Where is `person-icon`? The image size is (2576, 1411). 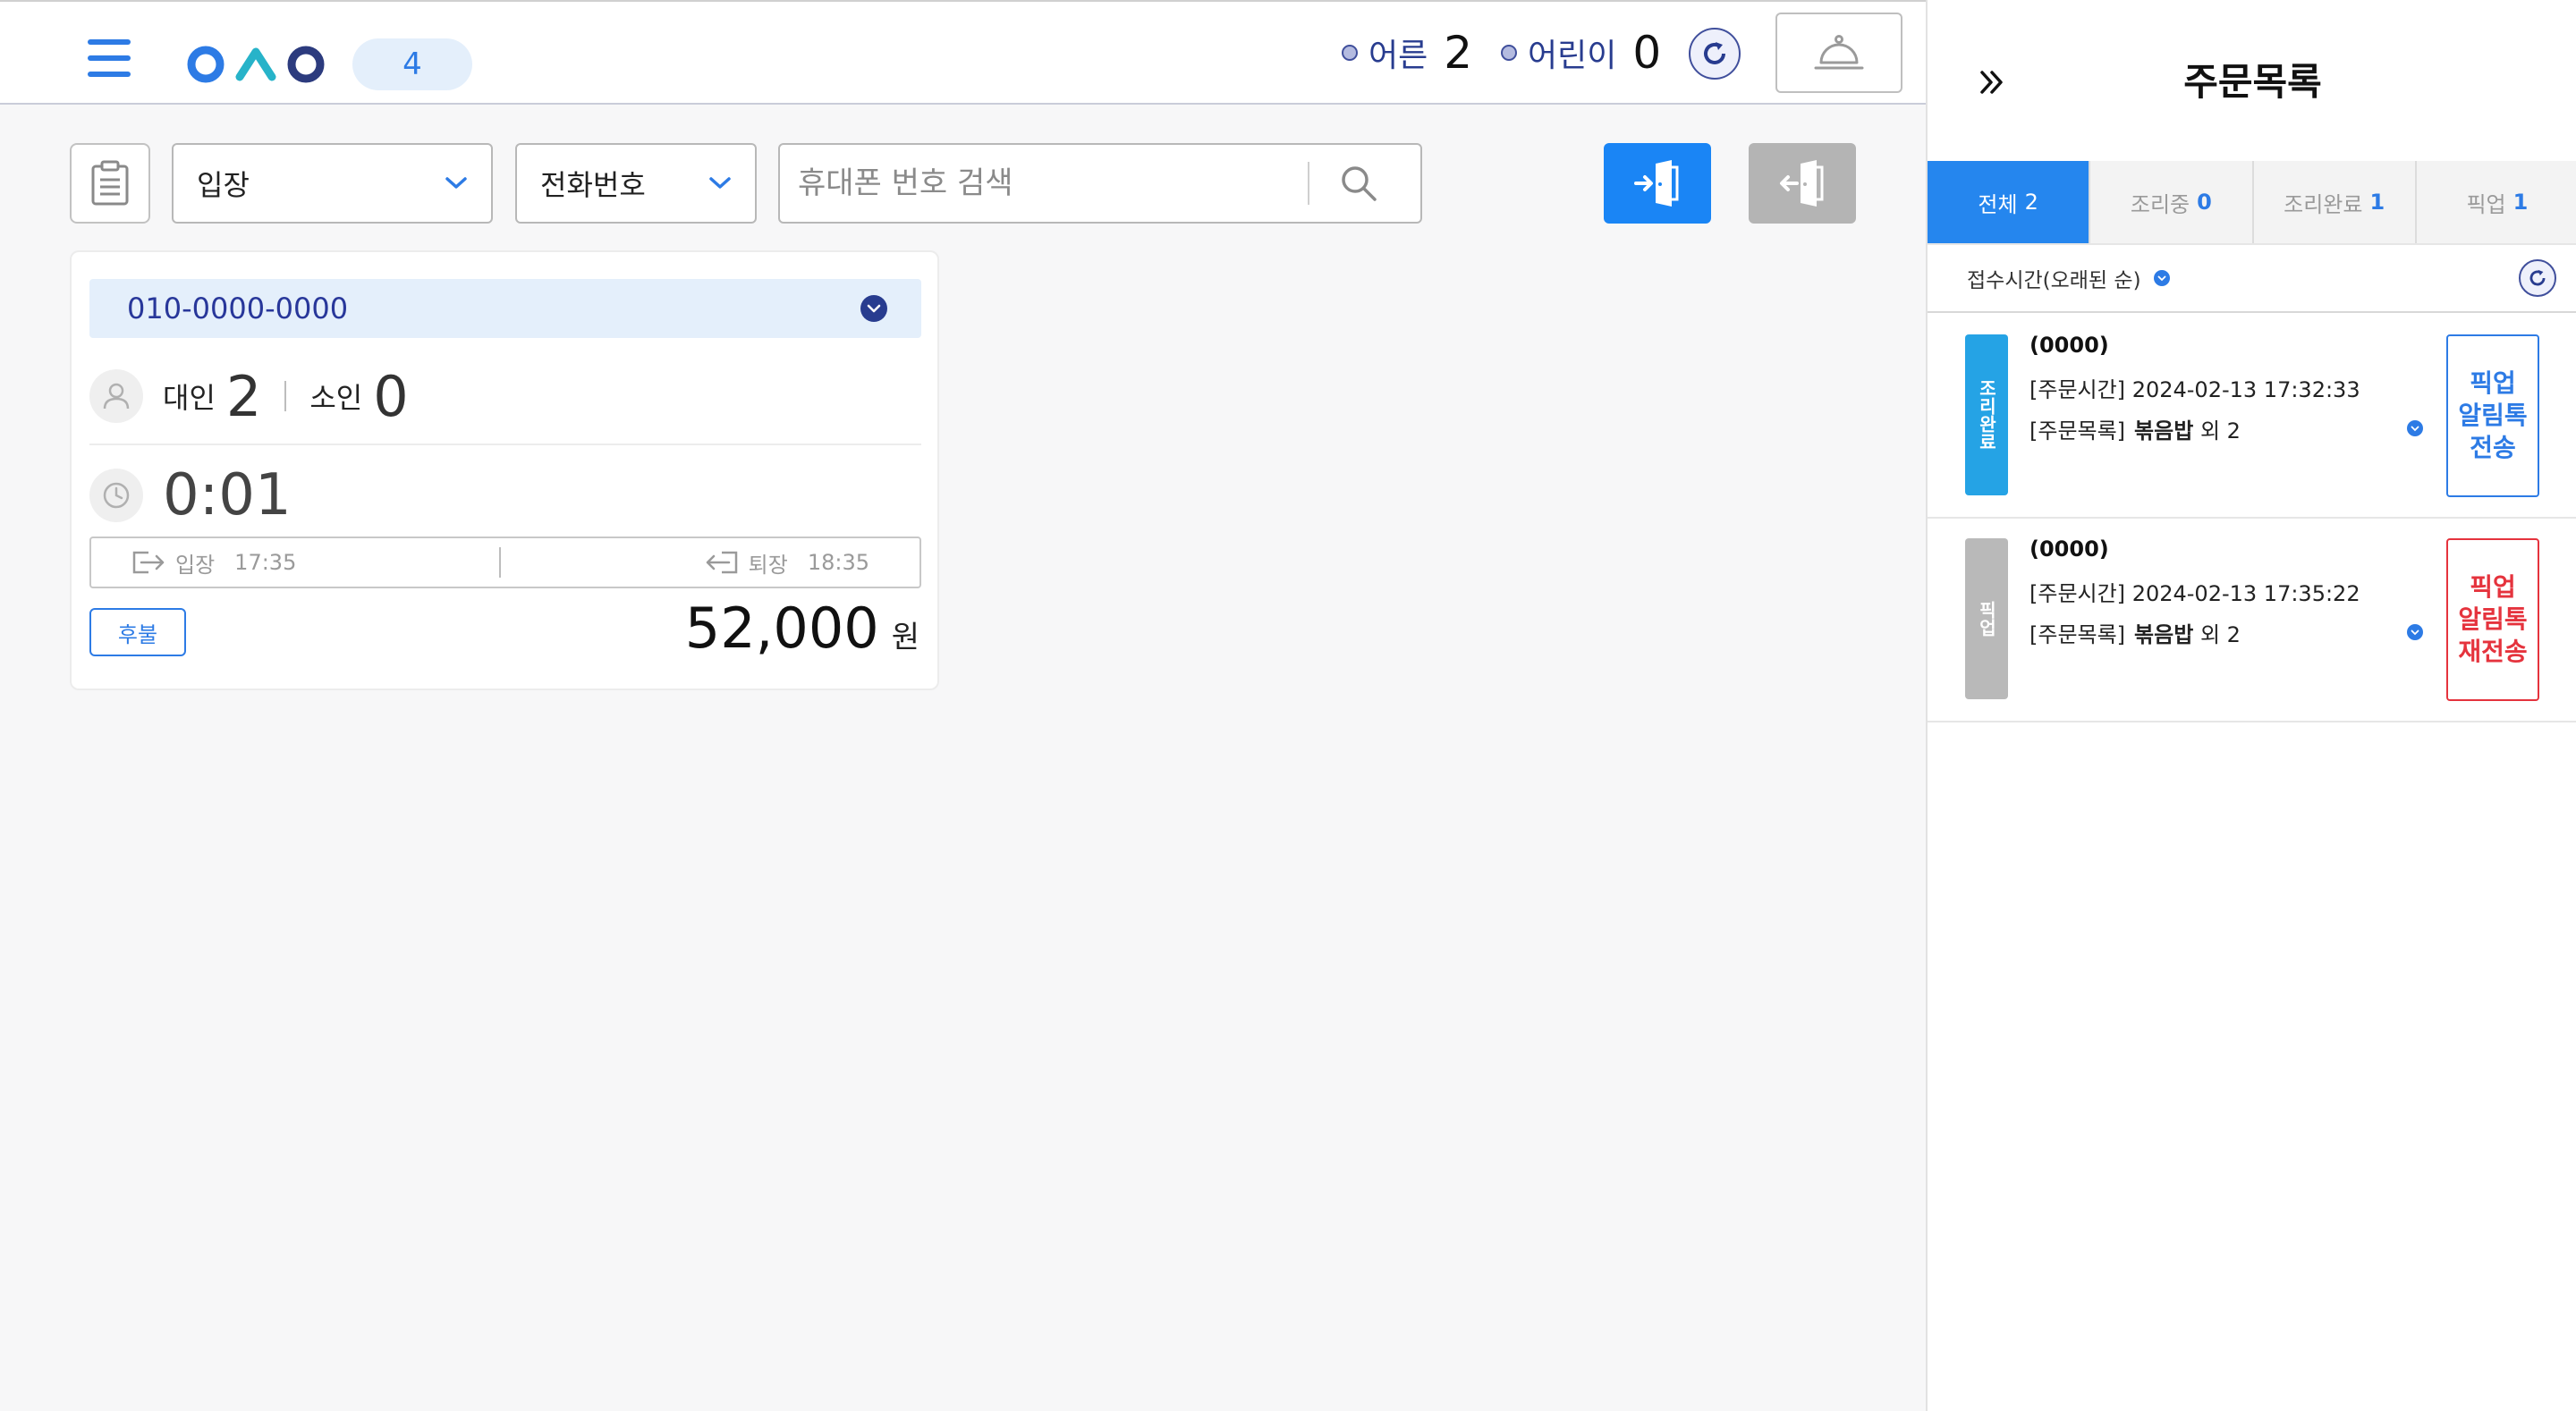 person-icon is located at coordinates (116, 396).